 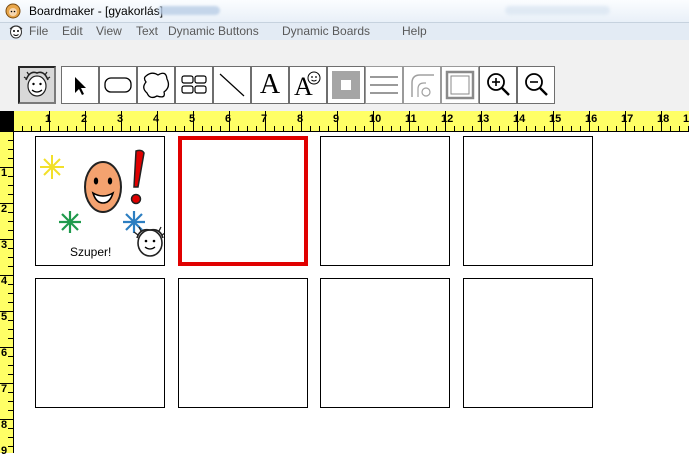 What do you see at coordinates (344, 11) in the screenshot?
I see `title-bar: Boardmaker - [gyakorlás]` at bounding box center [344, 11].